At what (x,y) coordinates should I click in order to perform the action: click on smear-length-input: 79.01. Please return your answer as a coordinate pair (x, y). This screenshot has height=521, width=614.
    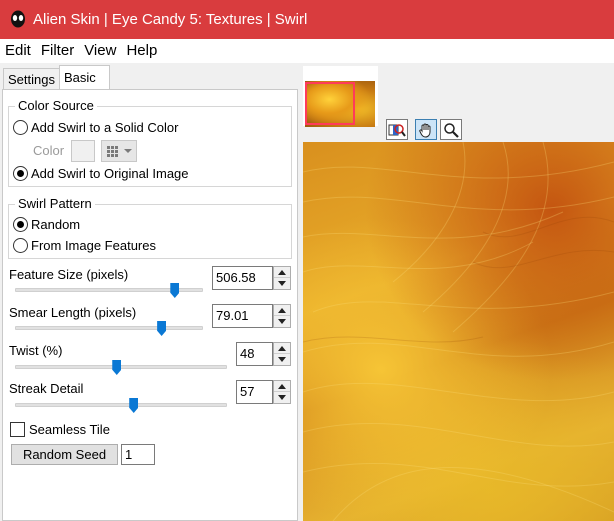
    Looking at the image, I should click on (242, 316).